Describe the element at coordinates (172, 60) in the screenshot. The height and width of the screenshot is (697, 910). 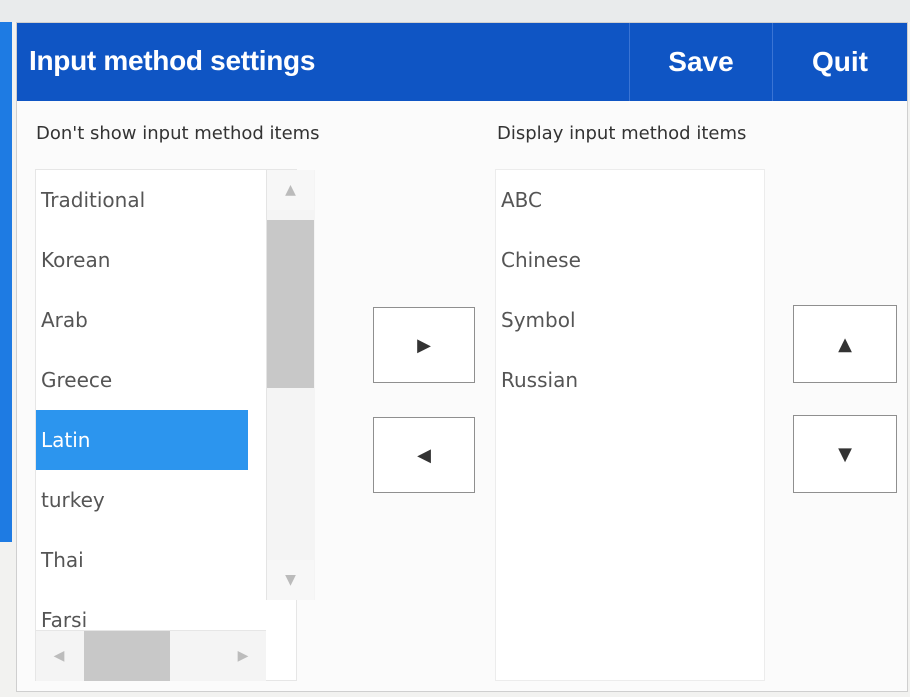
I see `window-title: Input method settings` at that location.